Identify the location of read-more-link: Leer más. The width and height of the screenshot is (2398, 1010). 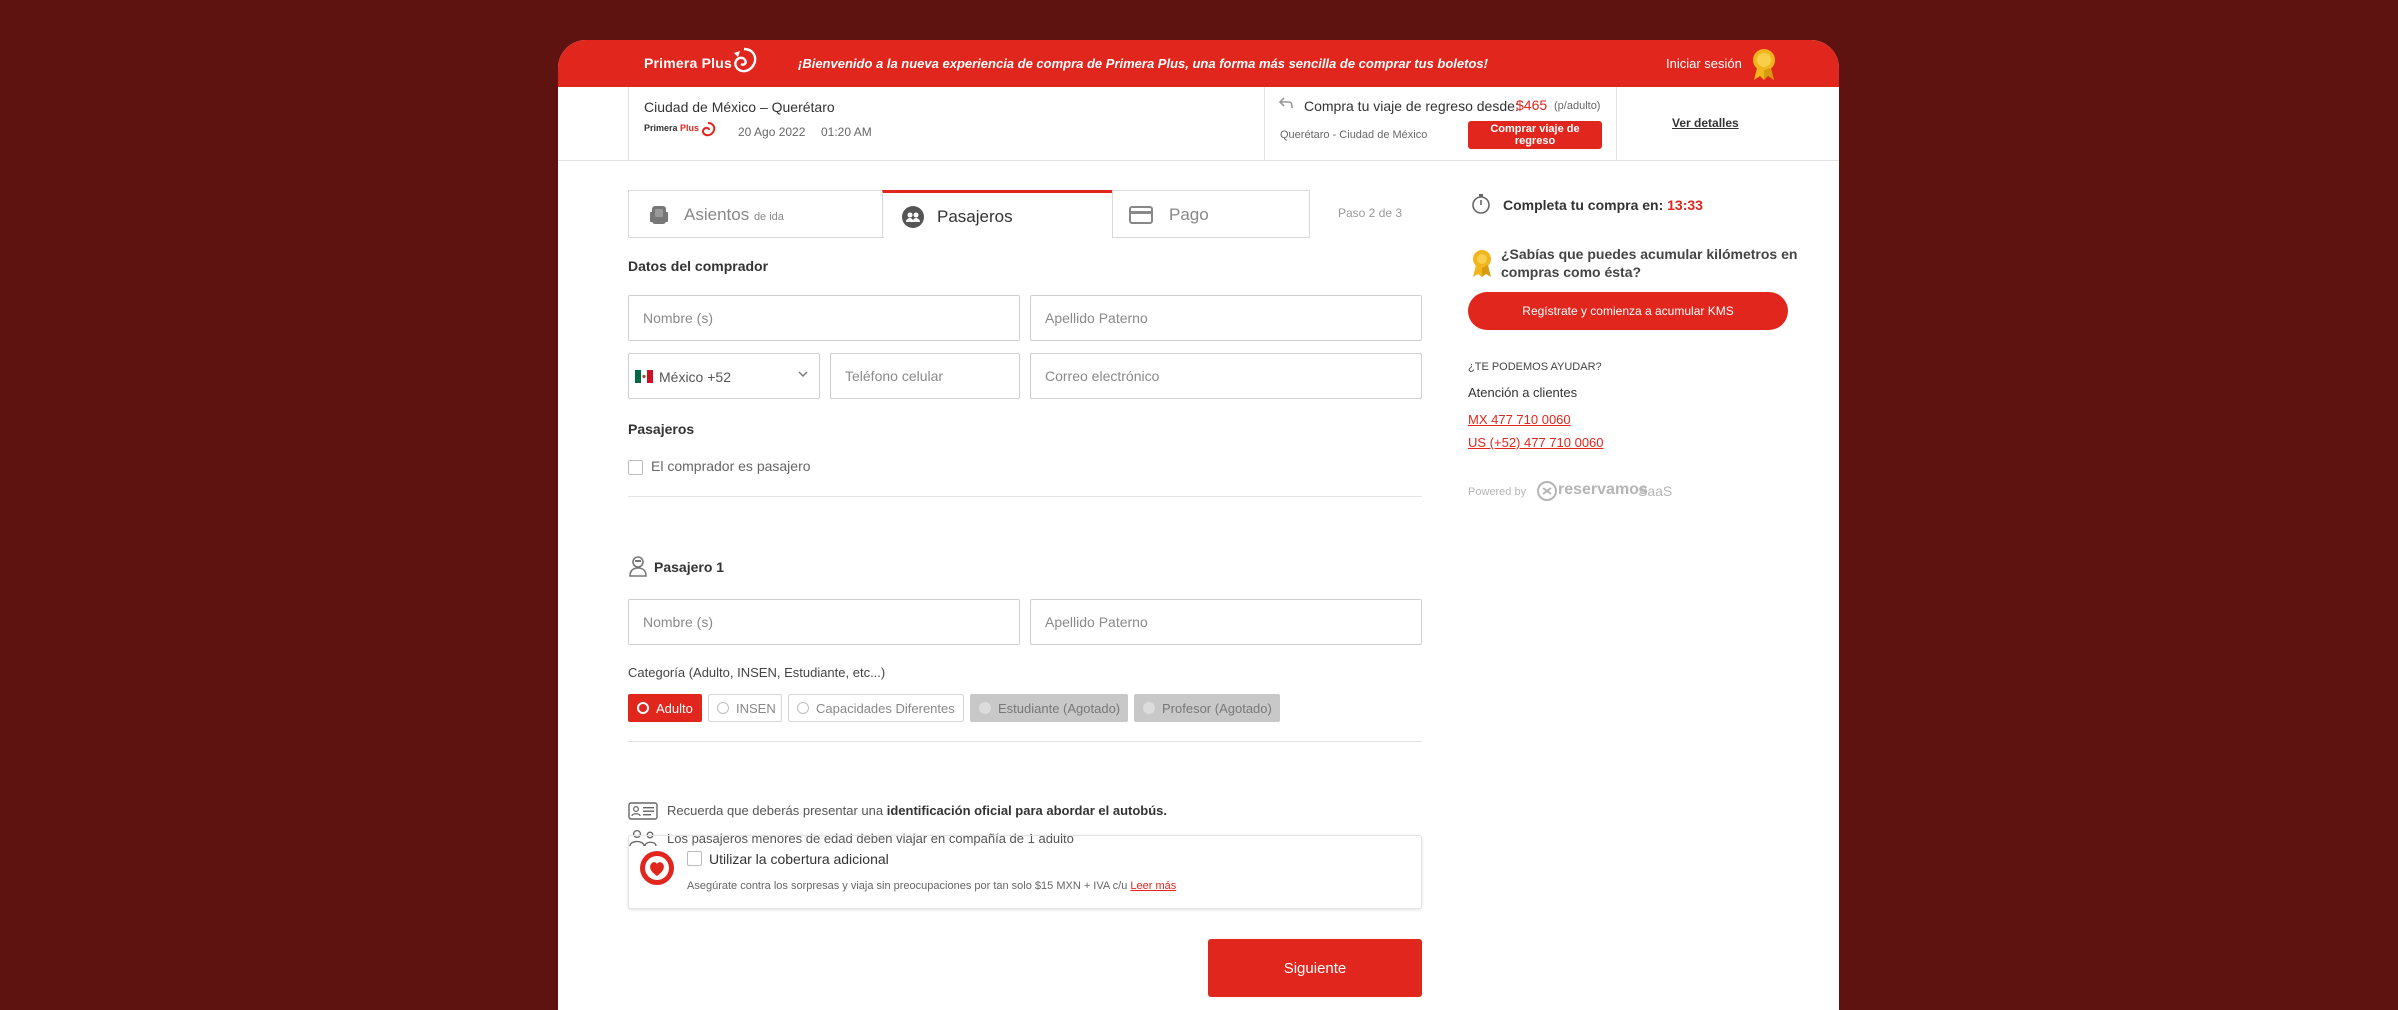
(1153, 886).